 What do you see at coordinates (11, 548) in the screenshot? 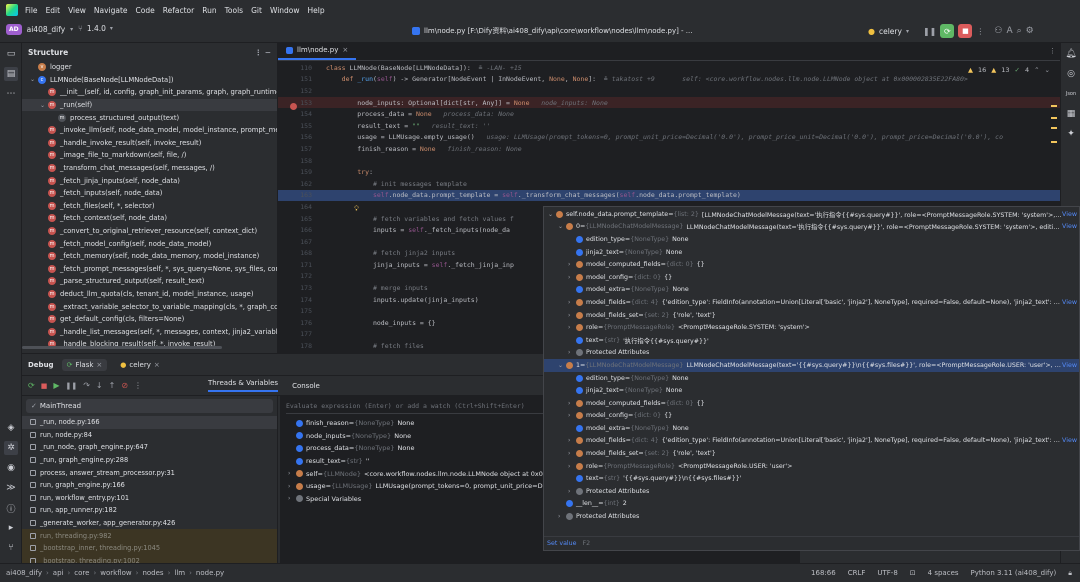
I see `git-icon: ⑂` at bounding box center [11, 548].